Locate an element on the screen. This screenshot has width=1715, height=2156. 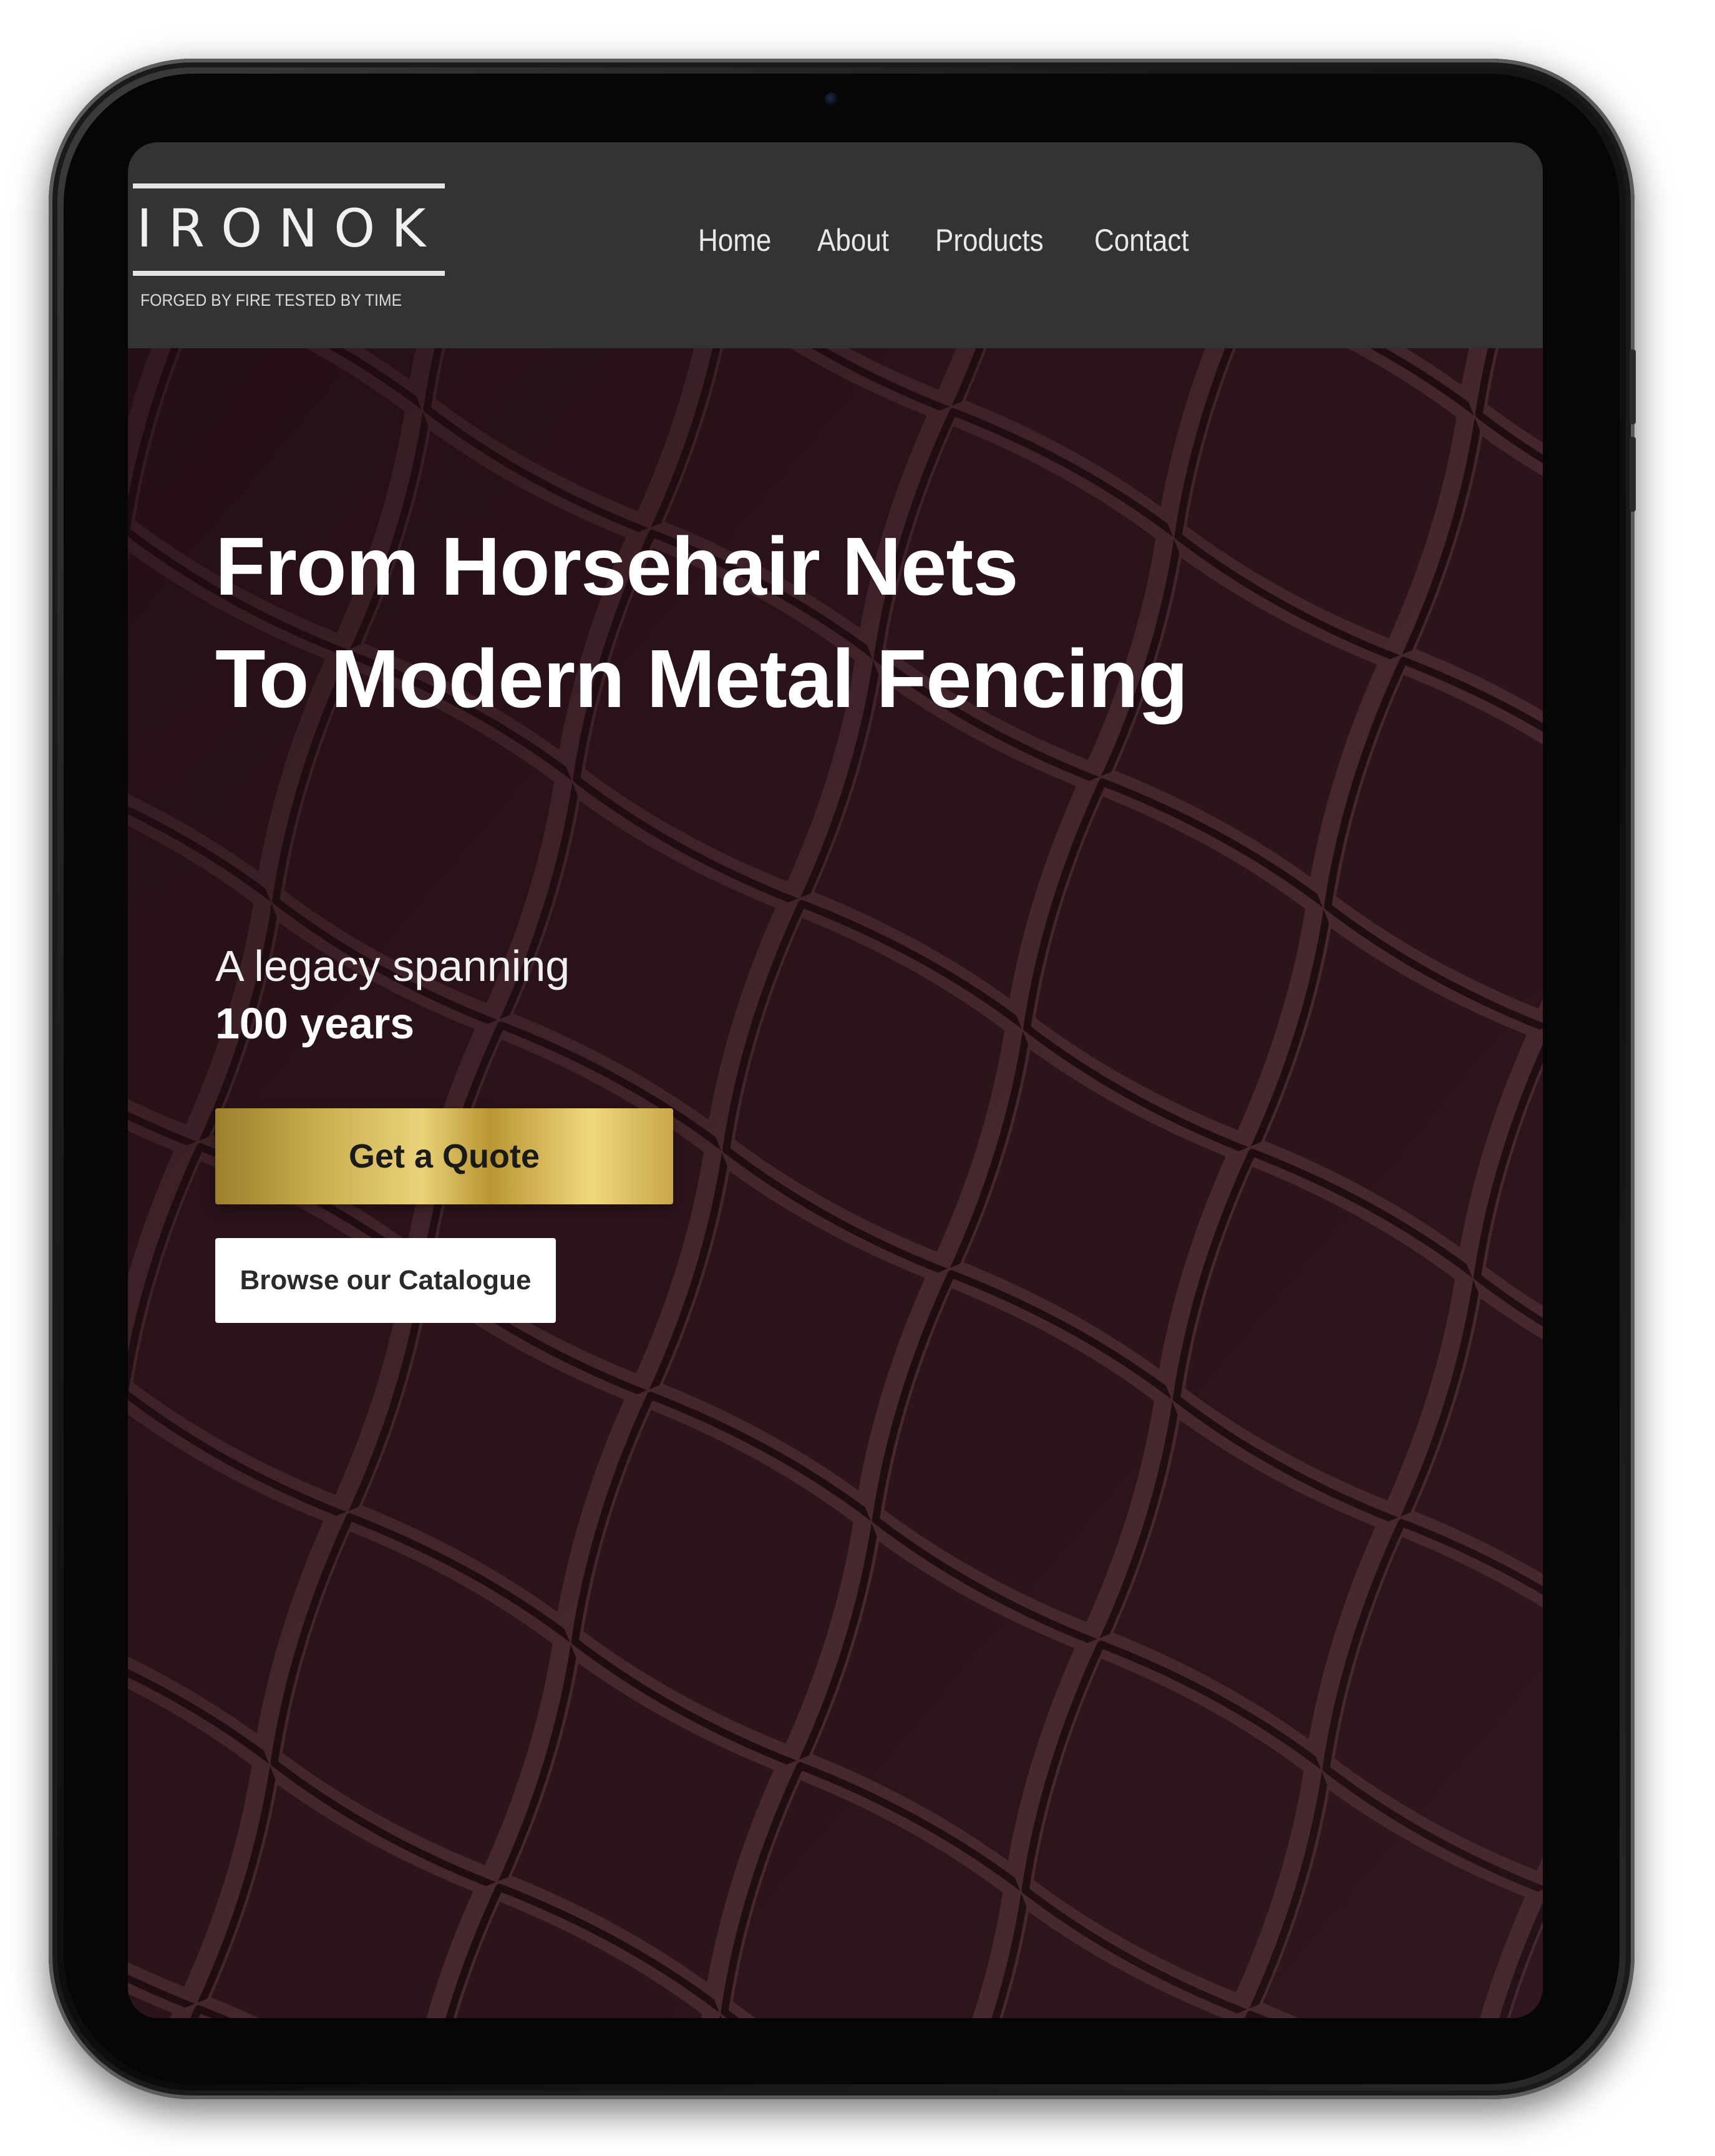
brand-logo: IRONOK FORGED BY FIRE TESTED BY TIME is located at coordinates (287, 249).